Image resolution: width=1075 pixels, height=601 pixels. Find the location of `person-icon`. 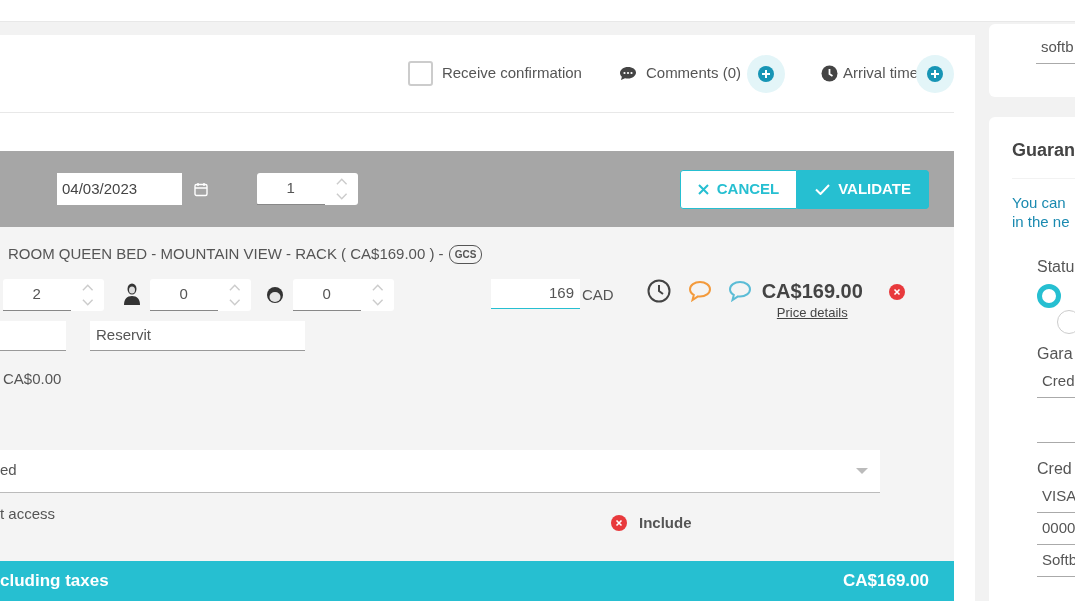

person-icon is located at coordinates (132, 294).